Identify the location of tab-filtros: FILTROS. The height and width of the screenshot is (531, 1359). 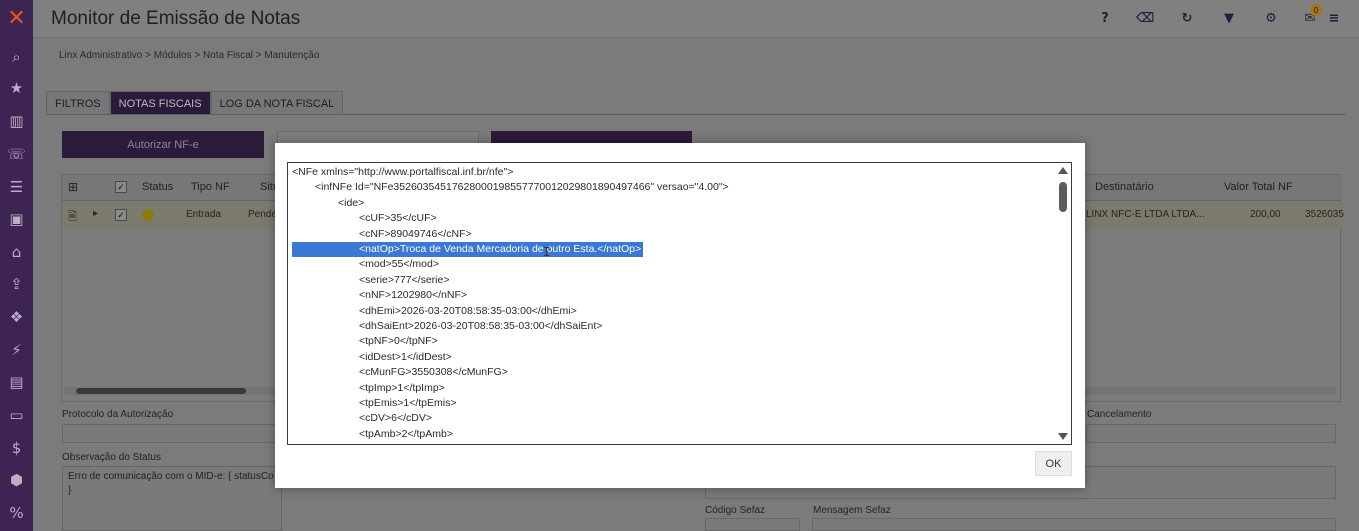
(78, 103).